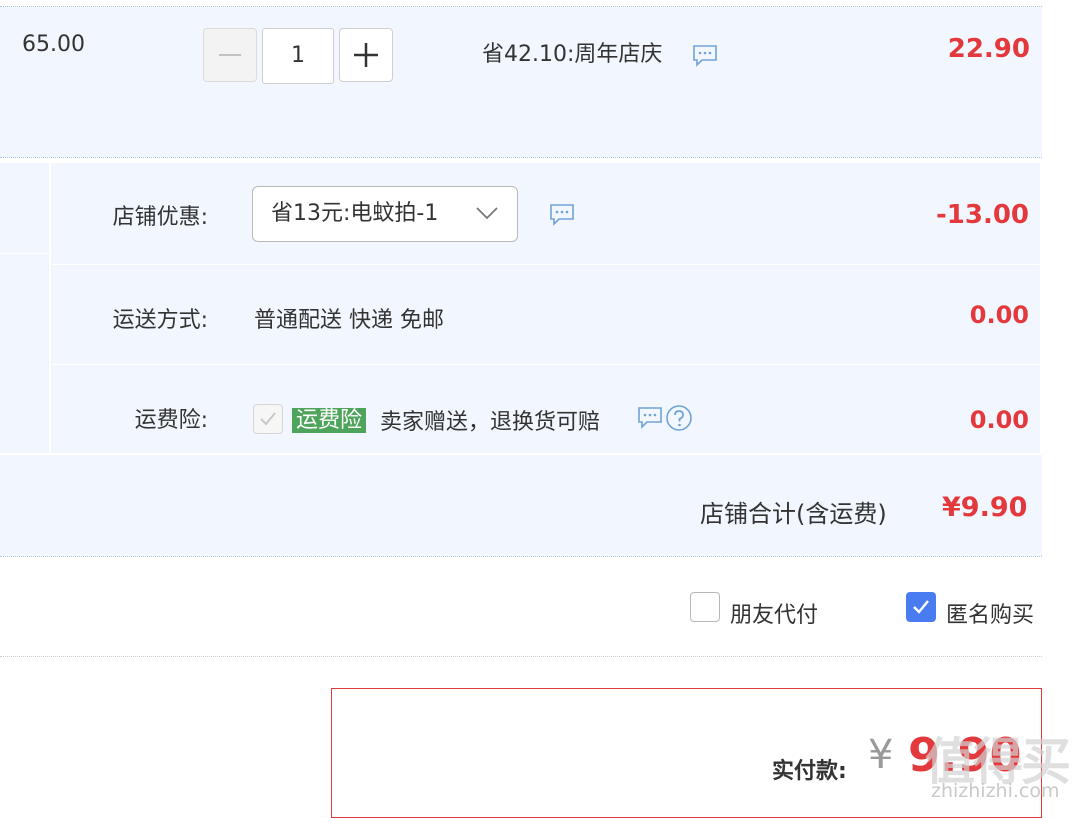  I want to click on shipping-label: 运送方式:, so click(160, 320).